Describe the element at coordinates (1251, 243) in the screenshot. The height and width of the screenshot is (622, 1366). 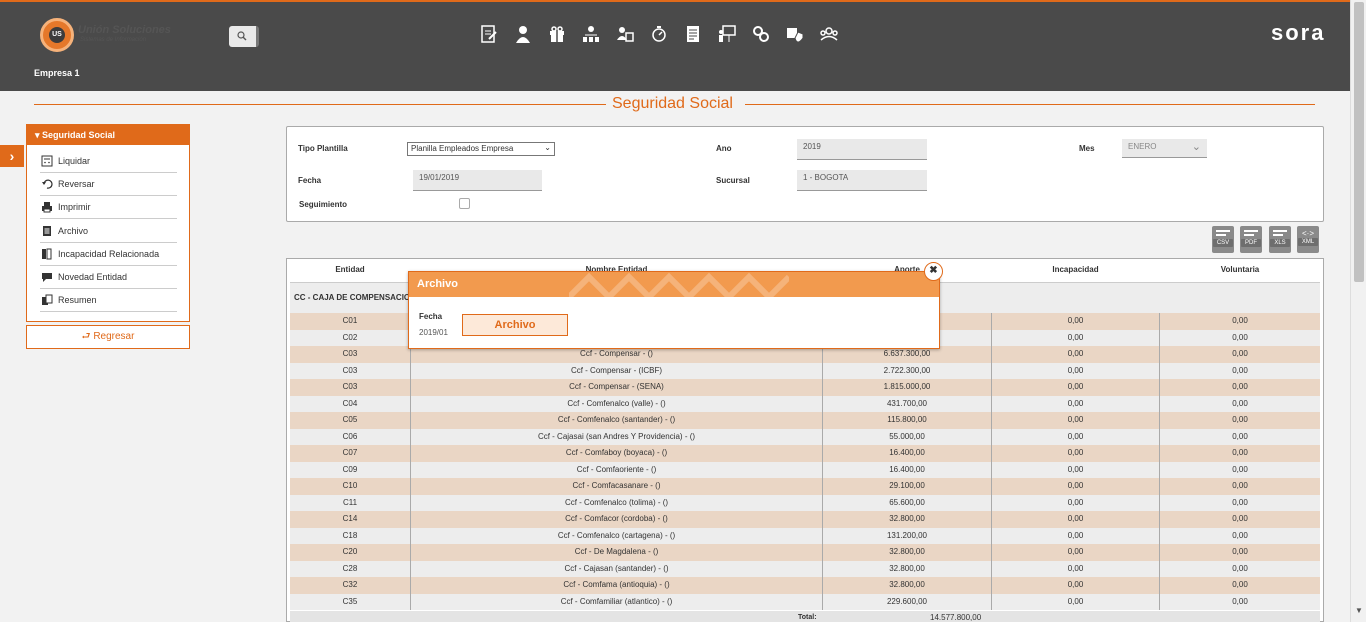
I see `export-pdf-label: PDF` at that location.